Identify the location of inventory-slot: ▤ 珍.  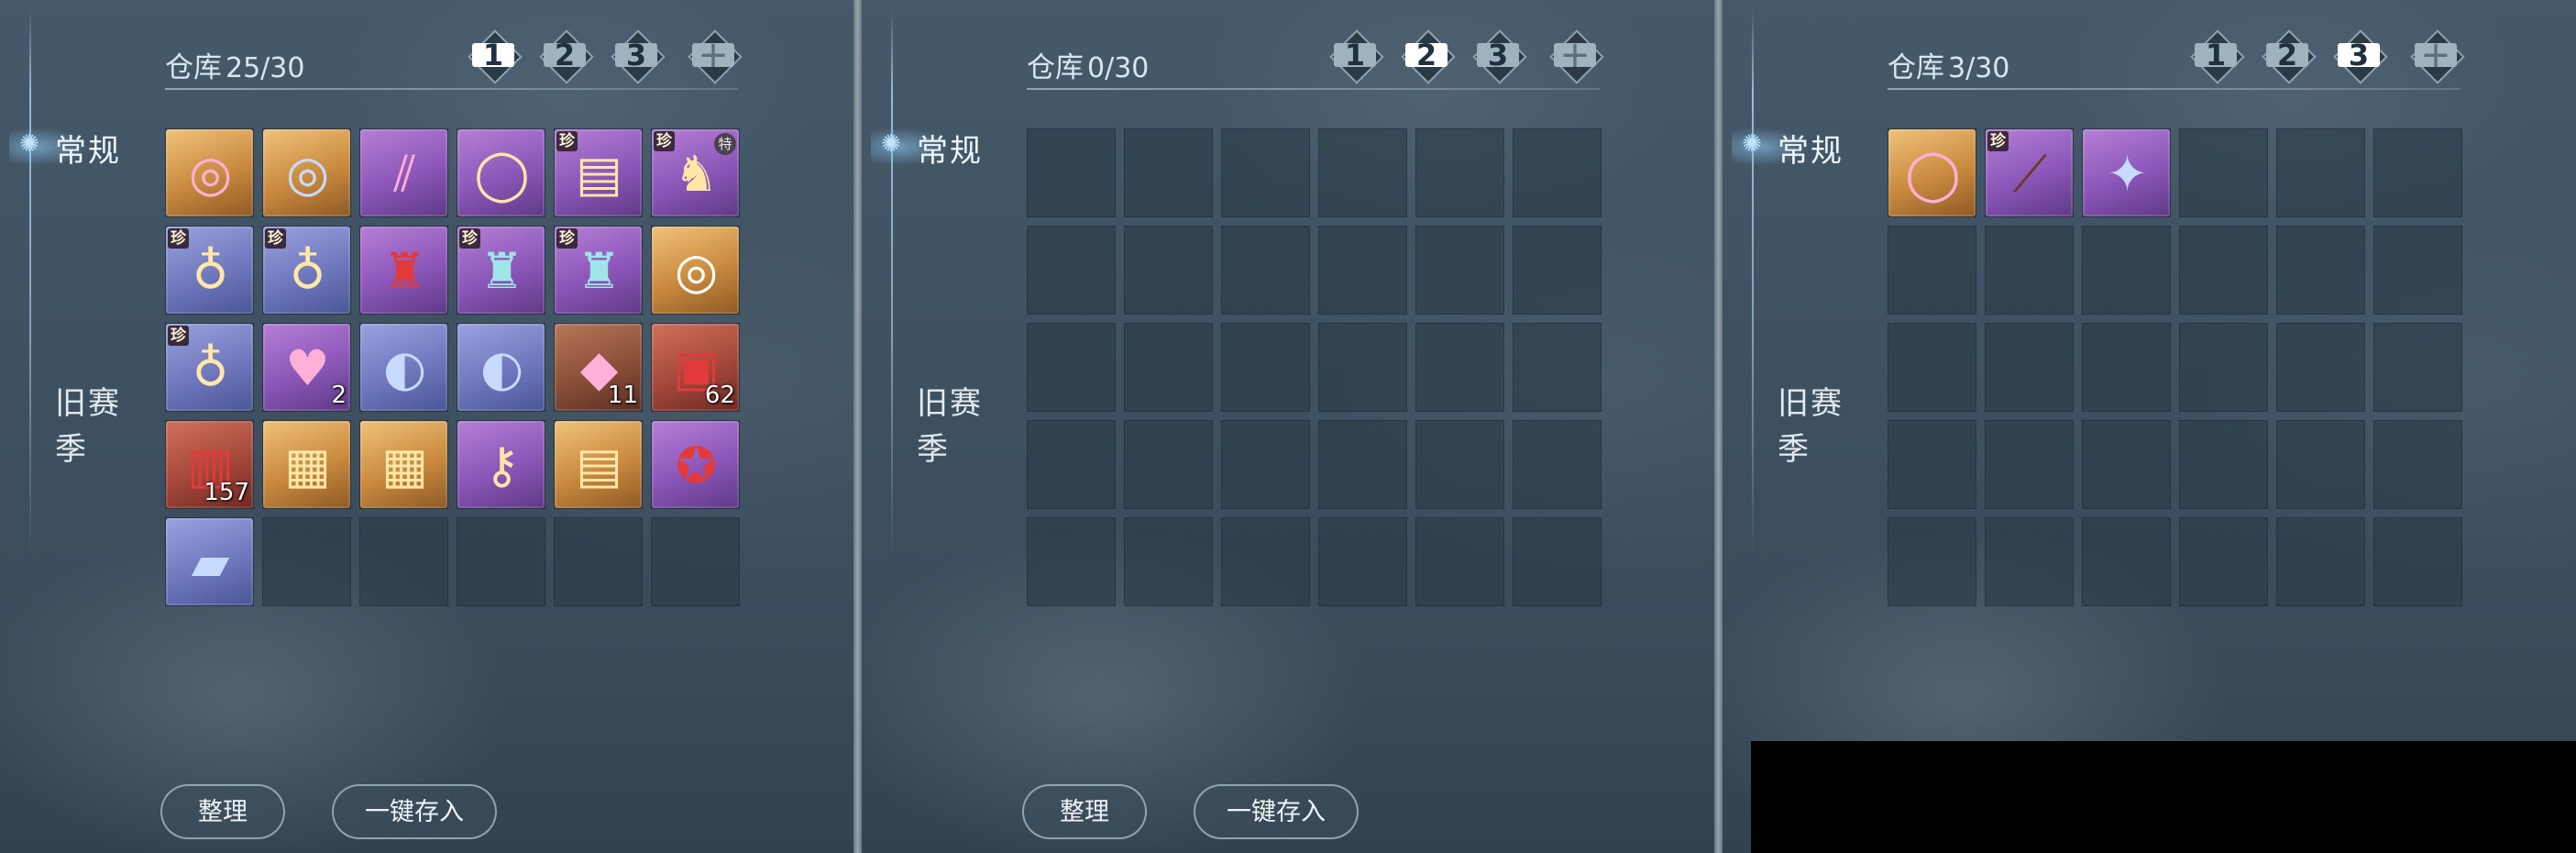
(598, 173).